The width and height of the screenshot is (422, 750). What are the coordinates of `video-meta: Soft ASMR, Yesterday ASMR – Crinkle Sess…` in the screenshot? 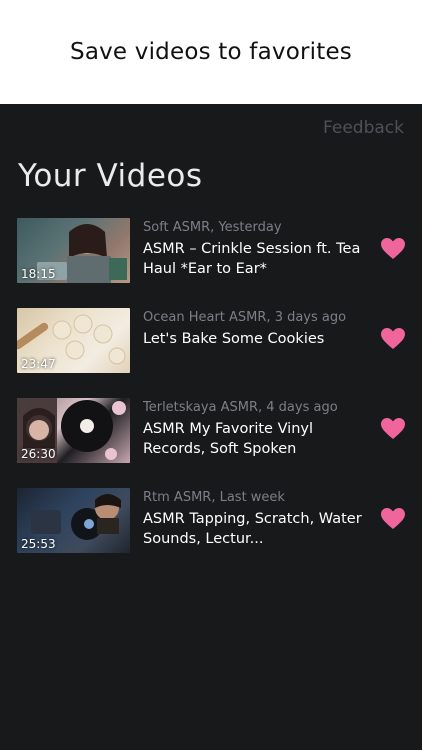 It's located at (254, 249).